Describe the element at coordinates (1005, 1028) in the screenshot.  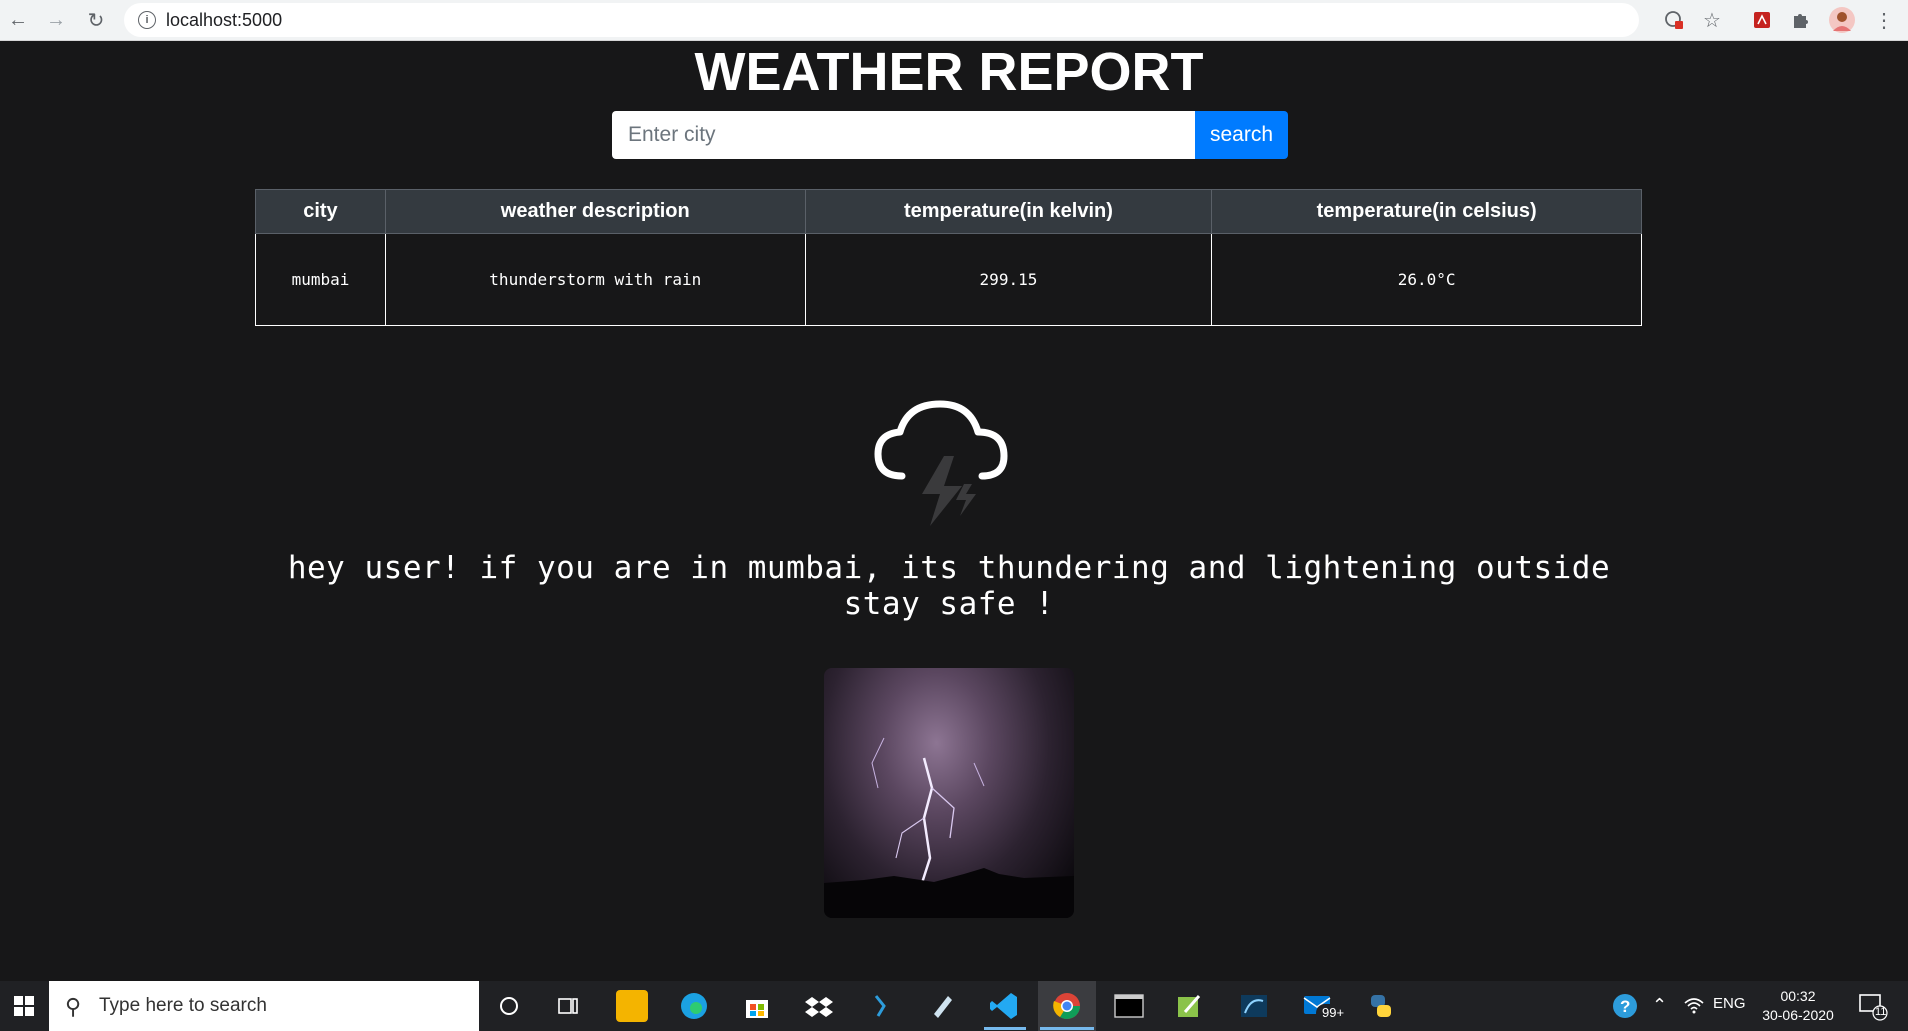
I see `vscode-open-indicator` at that location.